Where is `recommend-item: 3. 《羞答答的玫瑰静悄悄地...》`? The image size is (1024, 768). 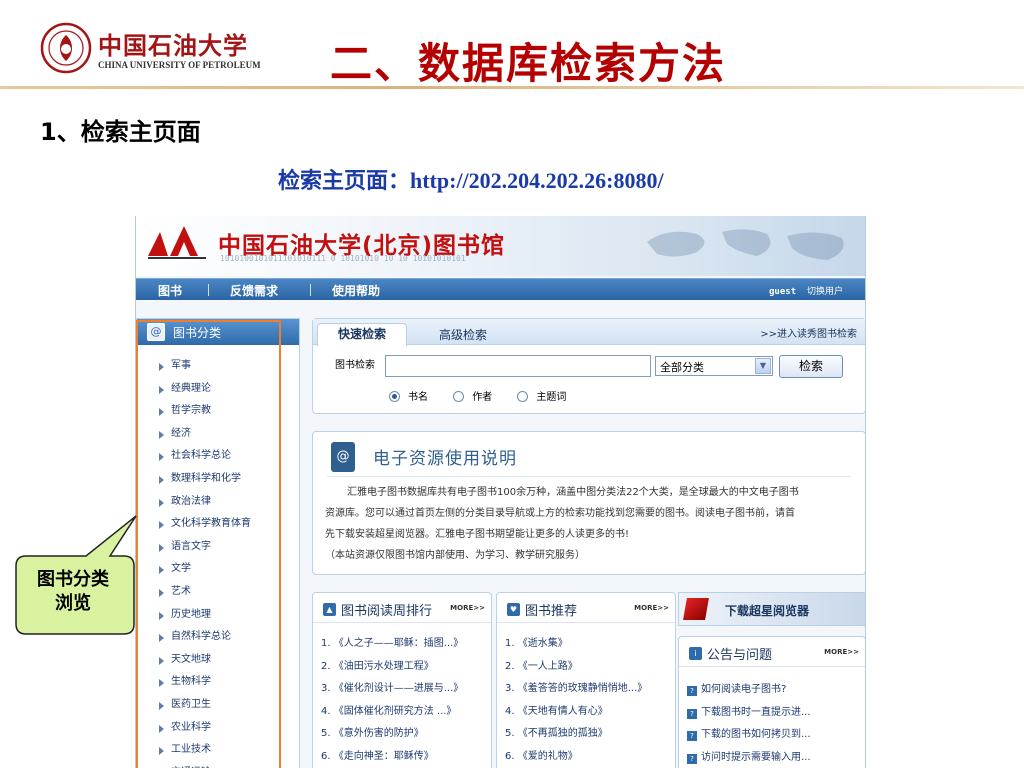 recommend-item: 3. 《羞答答的玫瑰静悄悄地...》 is located at coordinates (590, 689).